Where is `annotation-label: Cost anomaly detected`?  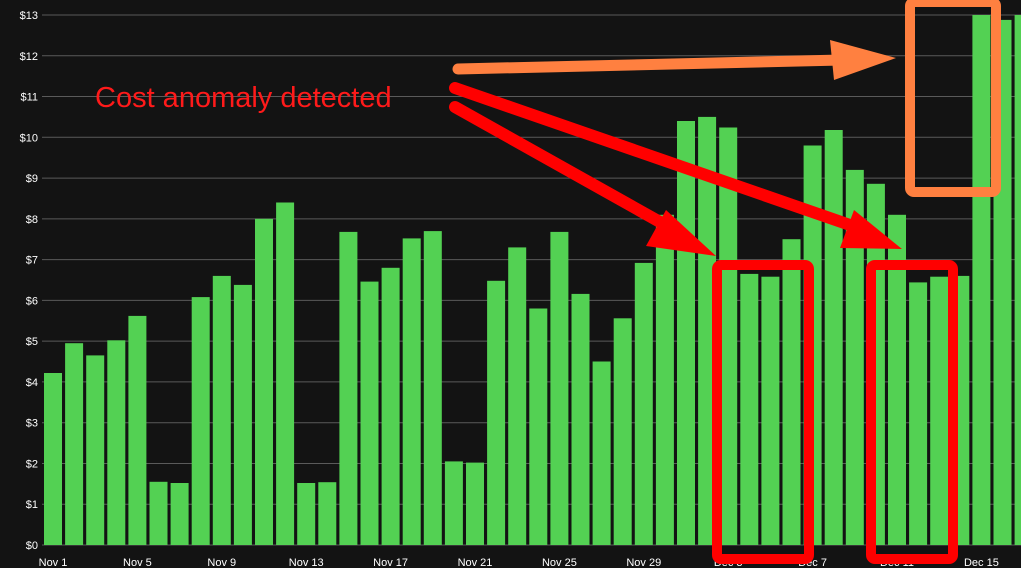 annotation-label: Cost anomaly detected is located at coordinates (243, 98).